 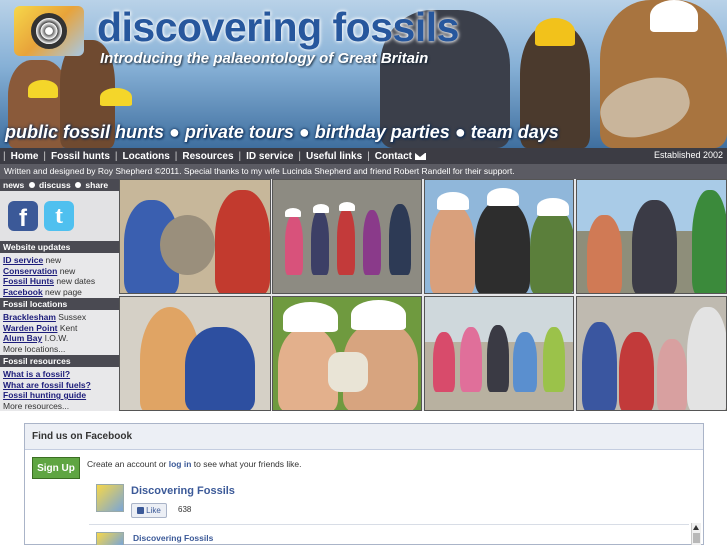 What do you see at coordinates (75, 281) in the screenshot?
I see `item-note: new dates` at bounding box center [75, 281].